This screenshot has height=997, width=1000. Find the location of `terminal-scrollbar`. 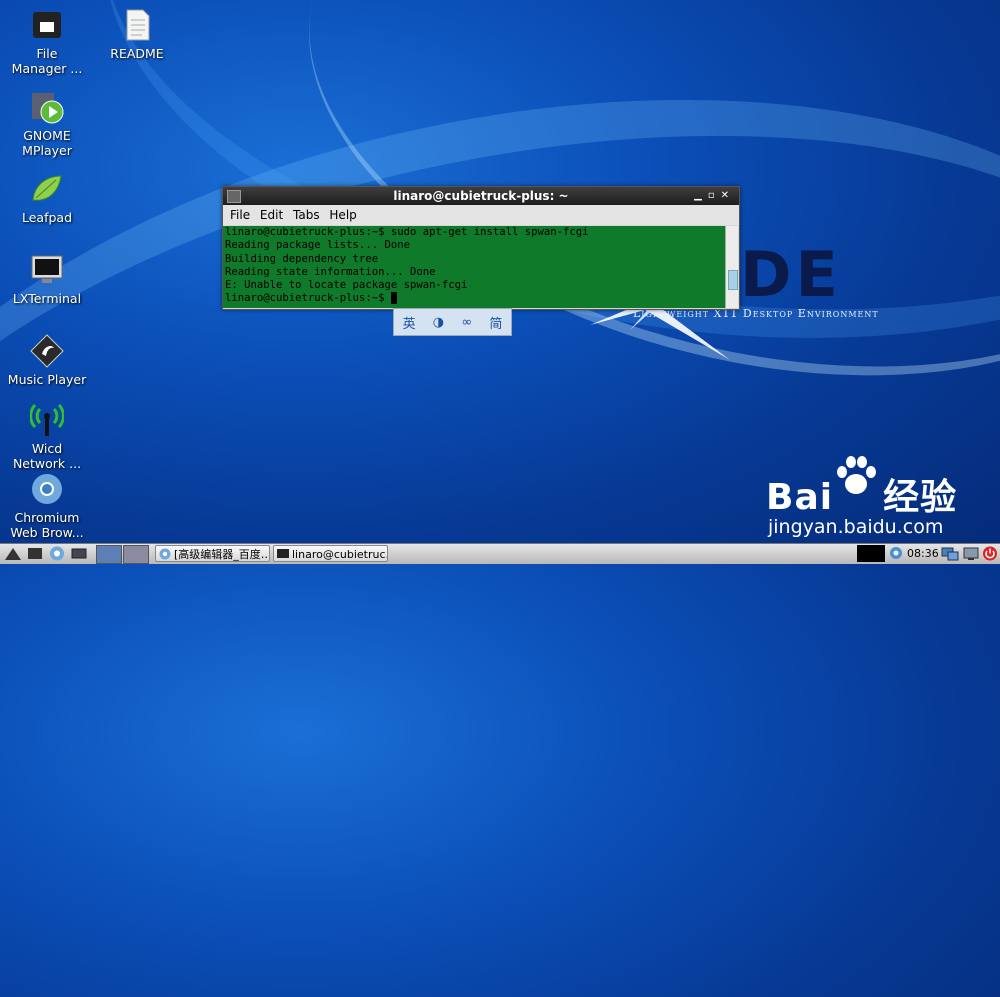

terminal-scrollbar is located at coordinates (731, 267).